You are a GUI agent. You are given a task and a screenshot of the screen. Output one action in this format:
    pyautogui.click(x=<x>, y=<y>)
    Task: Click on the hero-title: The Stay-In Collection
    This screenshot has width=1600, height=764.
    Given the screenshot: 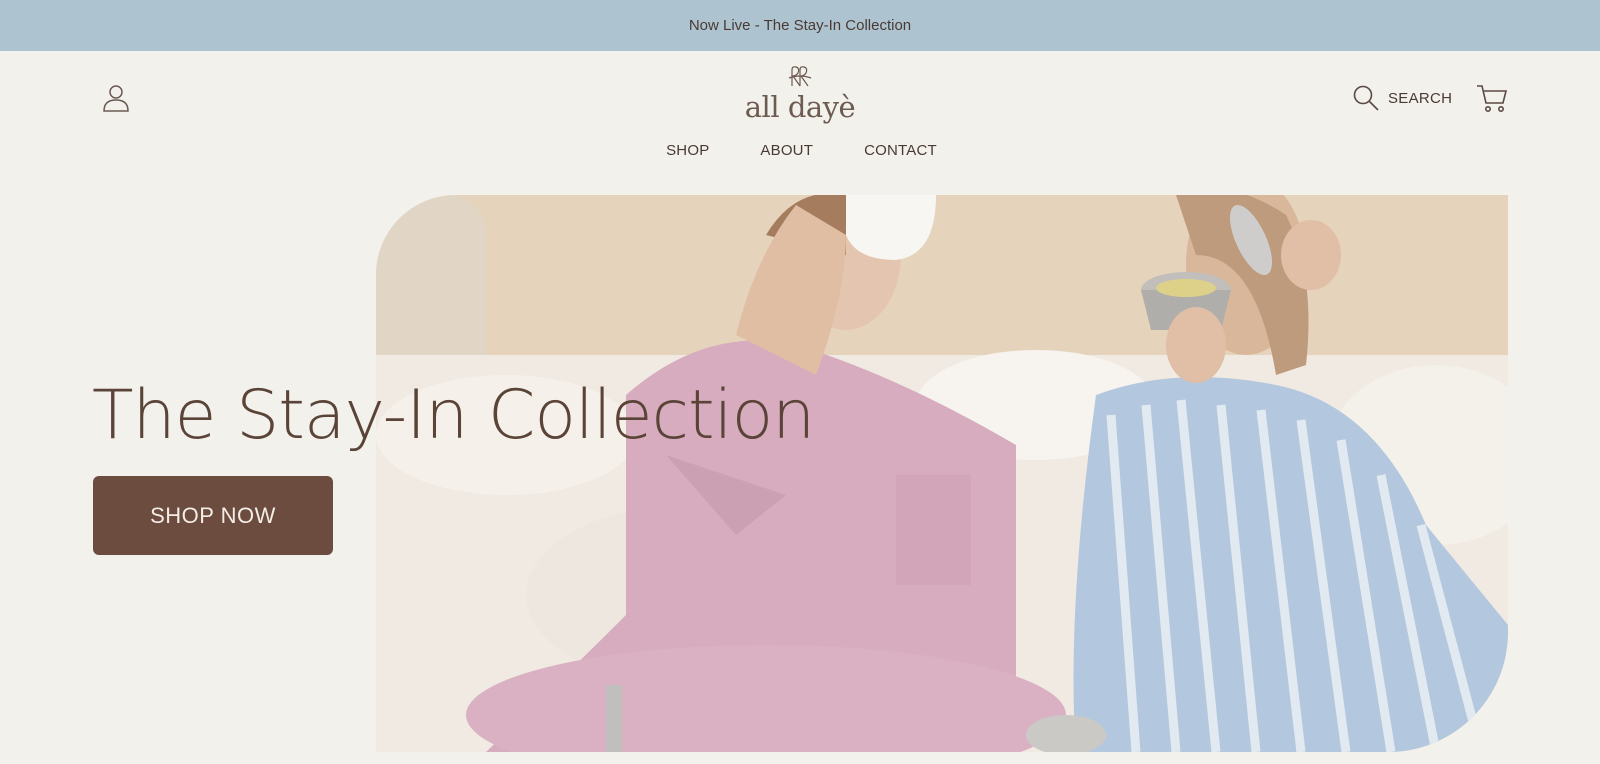 What is the action you would take?
    pyautogui.click(x=453, y=415)
    